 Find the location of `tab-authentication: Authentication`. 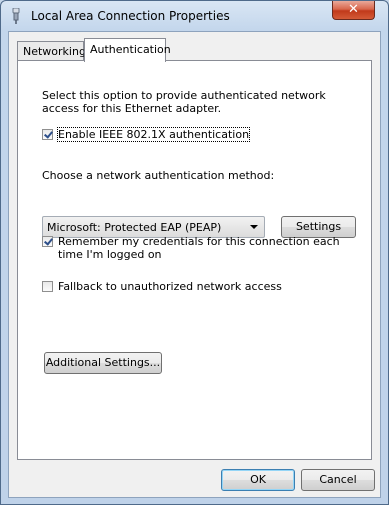

tab-authentication: Authentication is located at coordinates (127, 50).